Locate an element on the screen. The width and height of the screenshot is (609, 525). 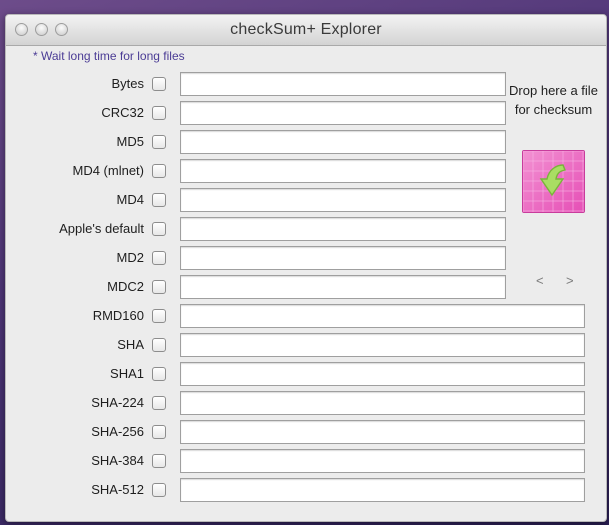
label-sha-224: SHA-224 is located at coordinates (117, 402).